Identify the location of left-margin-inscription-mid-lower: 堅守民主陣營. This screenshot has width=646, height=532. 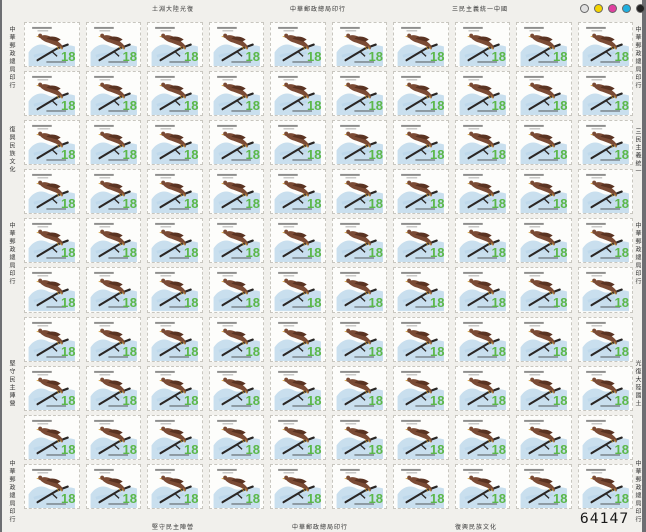
(11, 384).